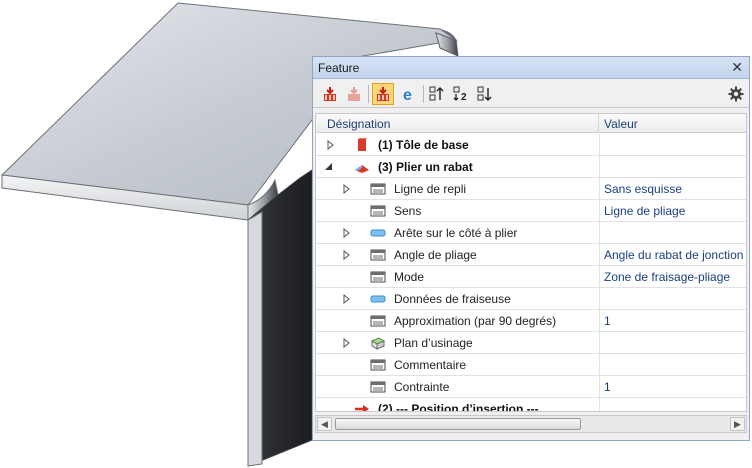  Describe the element at coordinates (531, 233) in the screenshot. I see `table-row: Arête sur le côté à plier` at that location.